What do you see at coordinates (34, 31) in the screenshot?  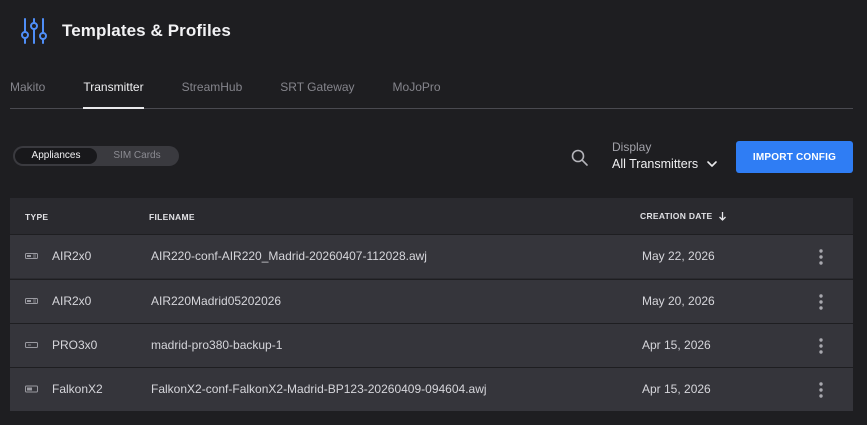 I see `sliders-icon` at bounding box center [34, 31].